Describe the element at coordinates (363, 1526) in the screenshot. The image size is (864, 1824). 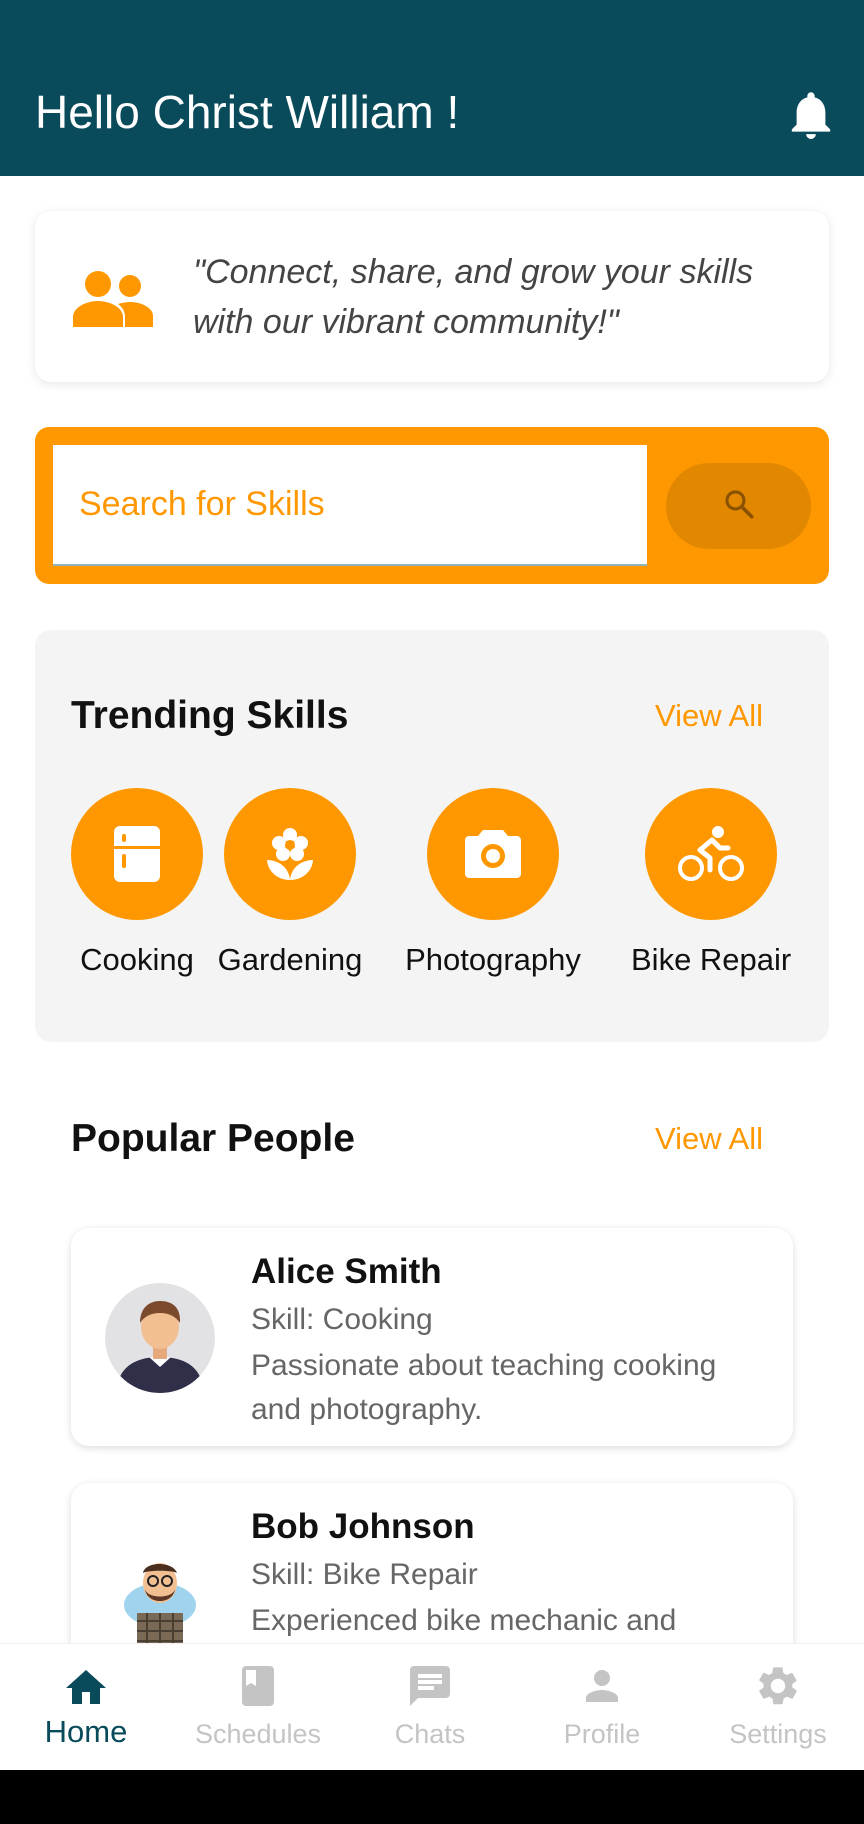
I see `person-name: Bob Johnson` at that location.